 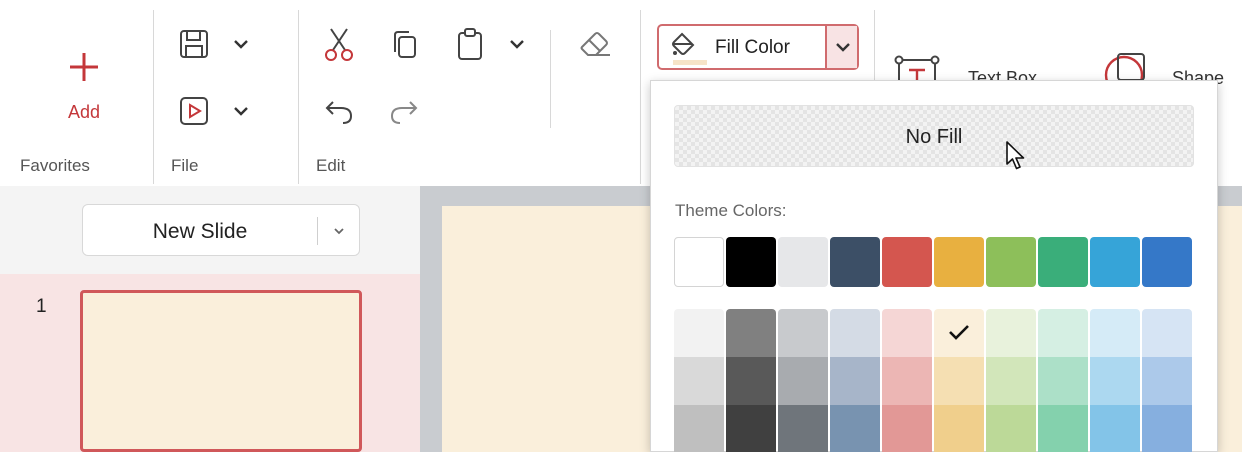 I want to click on copy-icon, so click(x=405, y=45).